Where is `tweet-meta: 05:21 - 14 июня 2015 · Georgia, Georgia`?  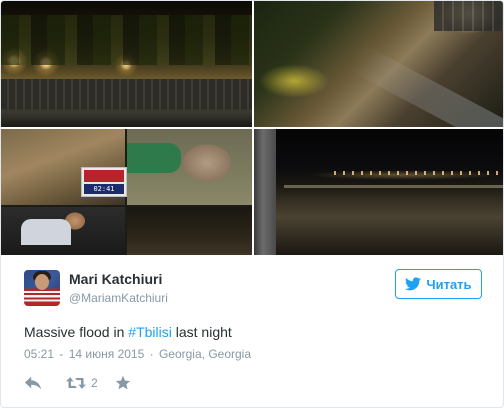
tweet-meta: 05:21 - 14 июня 2015 · Georgia, Georgia is located at coordinates (137, 354).